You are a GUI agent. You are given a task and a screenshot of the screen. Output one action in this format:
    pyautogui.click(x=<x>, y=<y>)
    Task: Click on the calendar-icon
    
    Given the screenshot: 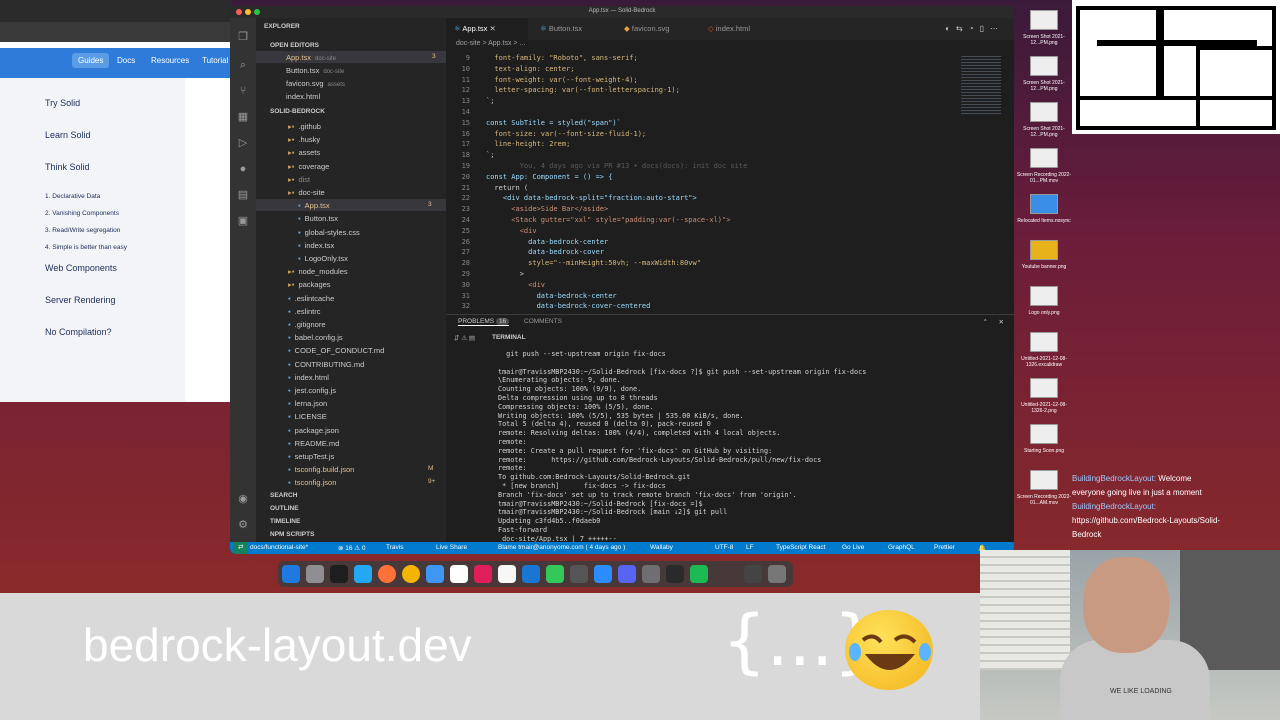 What is the action you would take?
    pyautogui.click(x=459, y=574)
    